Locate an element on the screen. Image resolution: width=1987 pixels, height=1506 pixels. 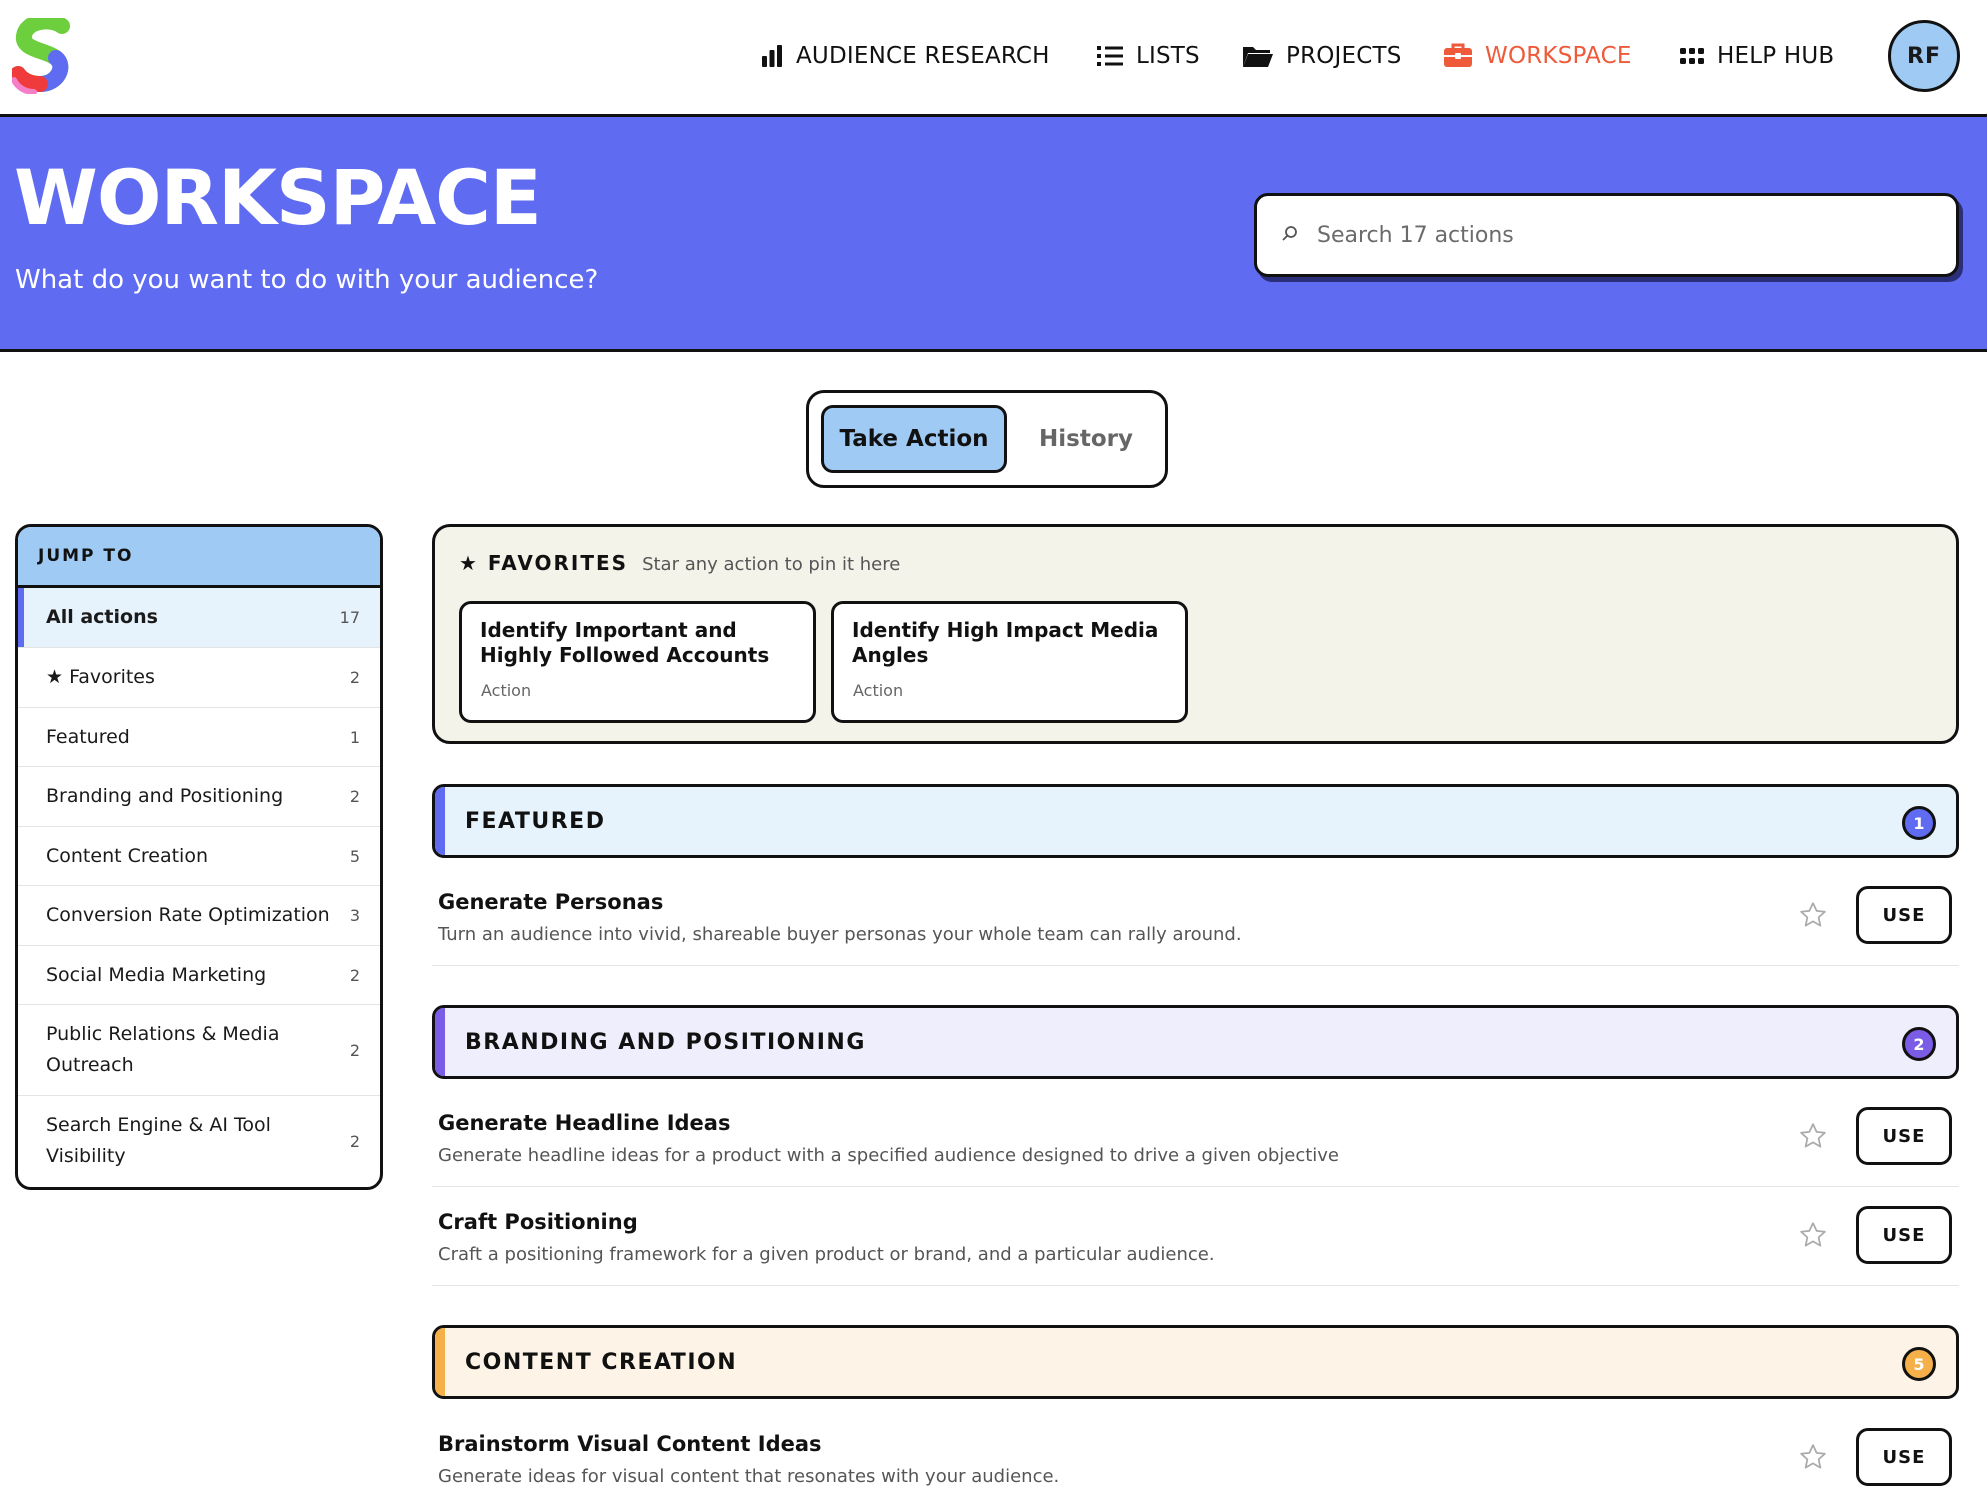
sidebar-item-label: Branding and Positioning is located at coordinates (165, 796).